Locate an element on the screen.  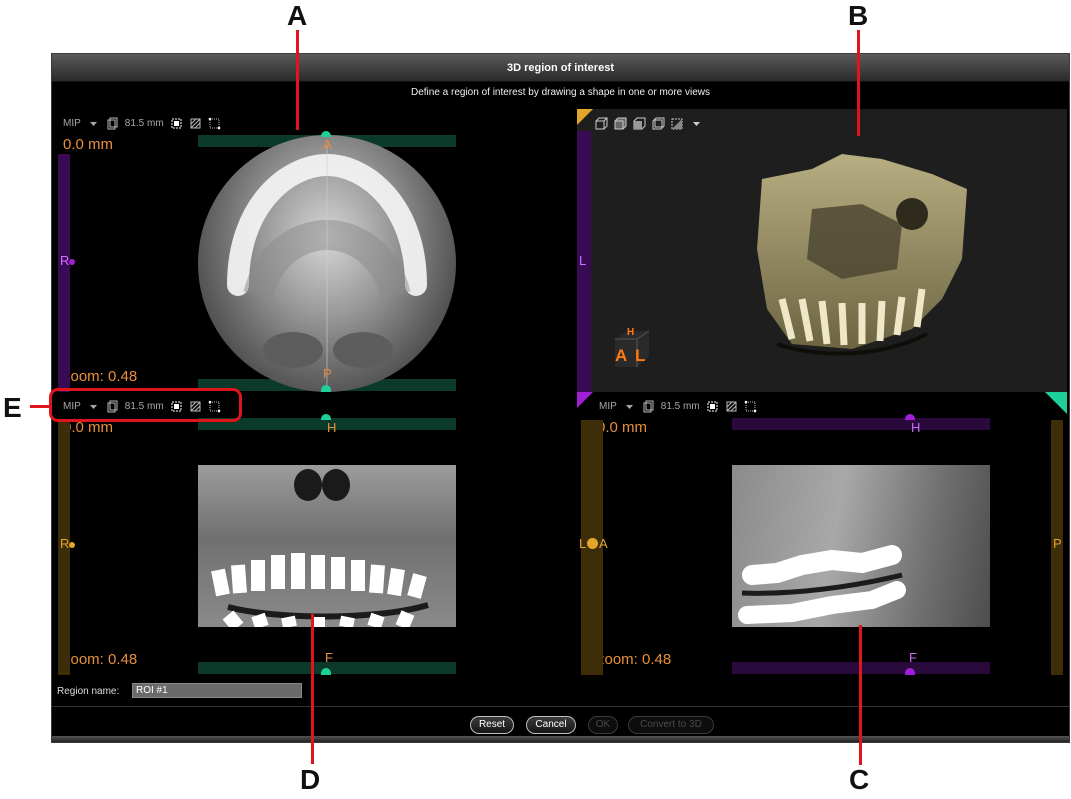
axial-depth-readout: 0.0 mm is located at coordinates (88, 144).